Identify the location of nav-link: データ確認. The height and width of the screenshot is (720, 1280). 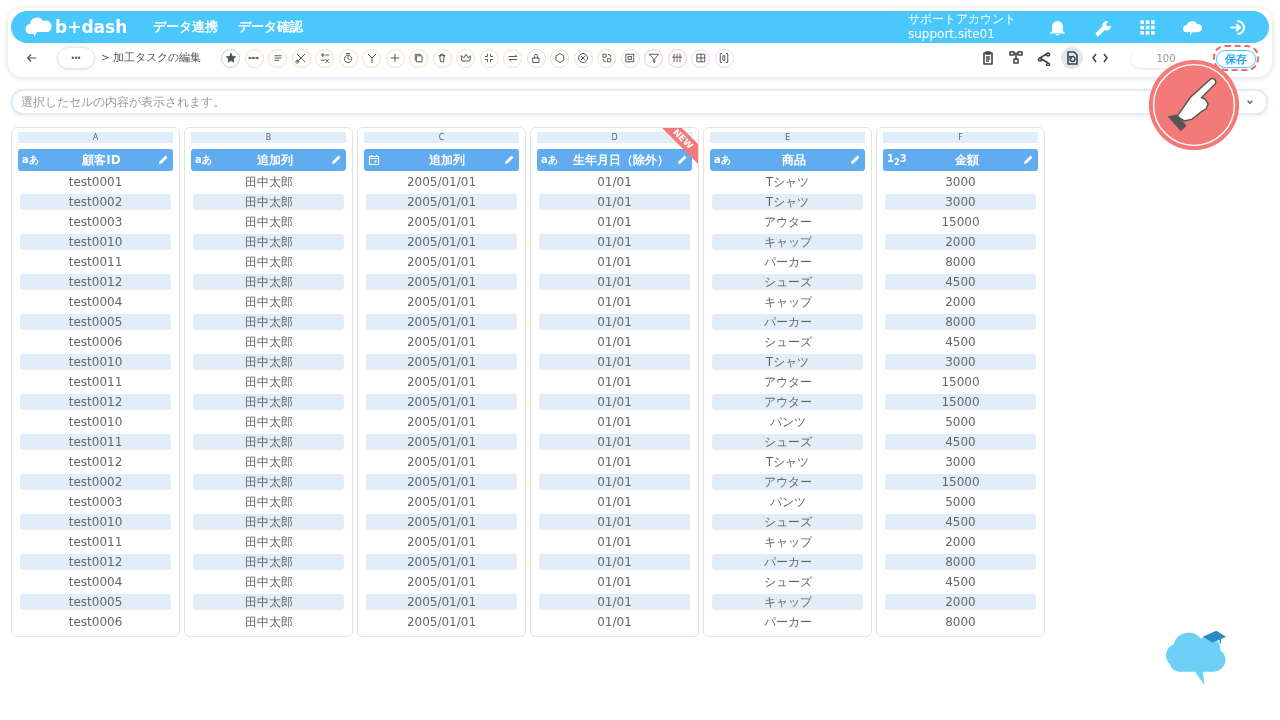
(271, 27).